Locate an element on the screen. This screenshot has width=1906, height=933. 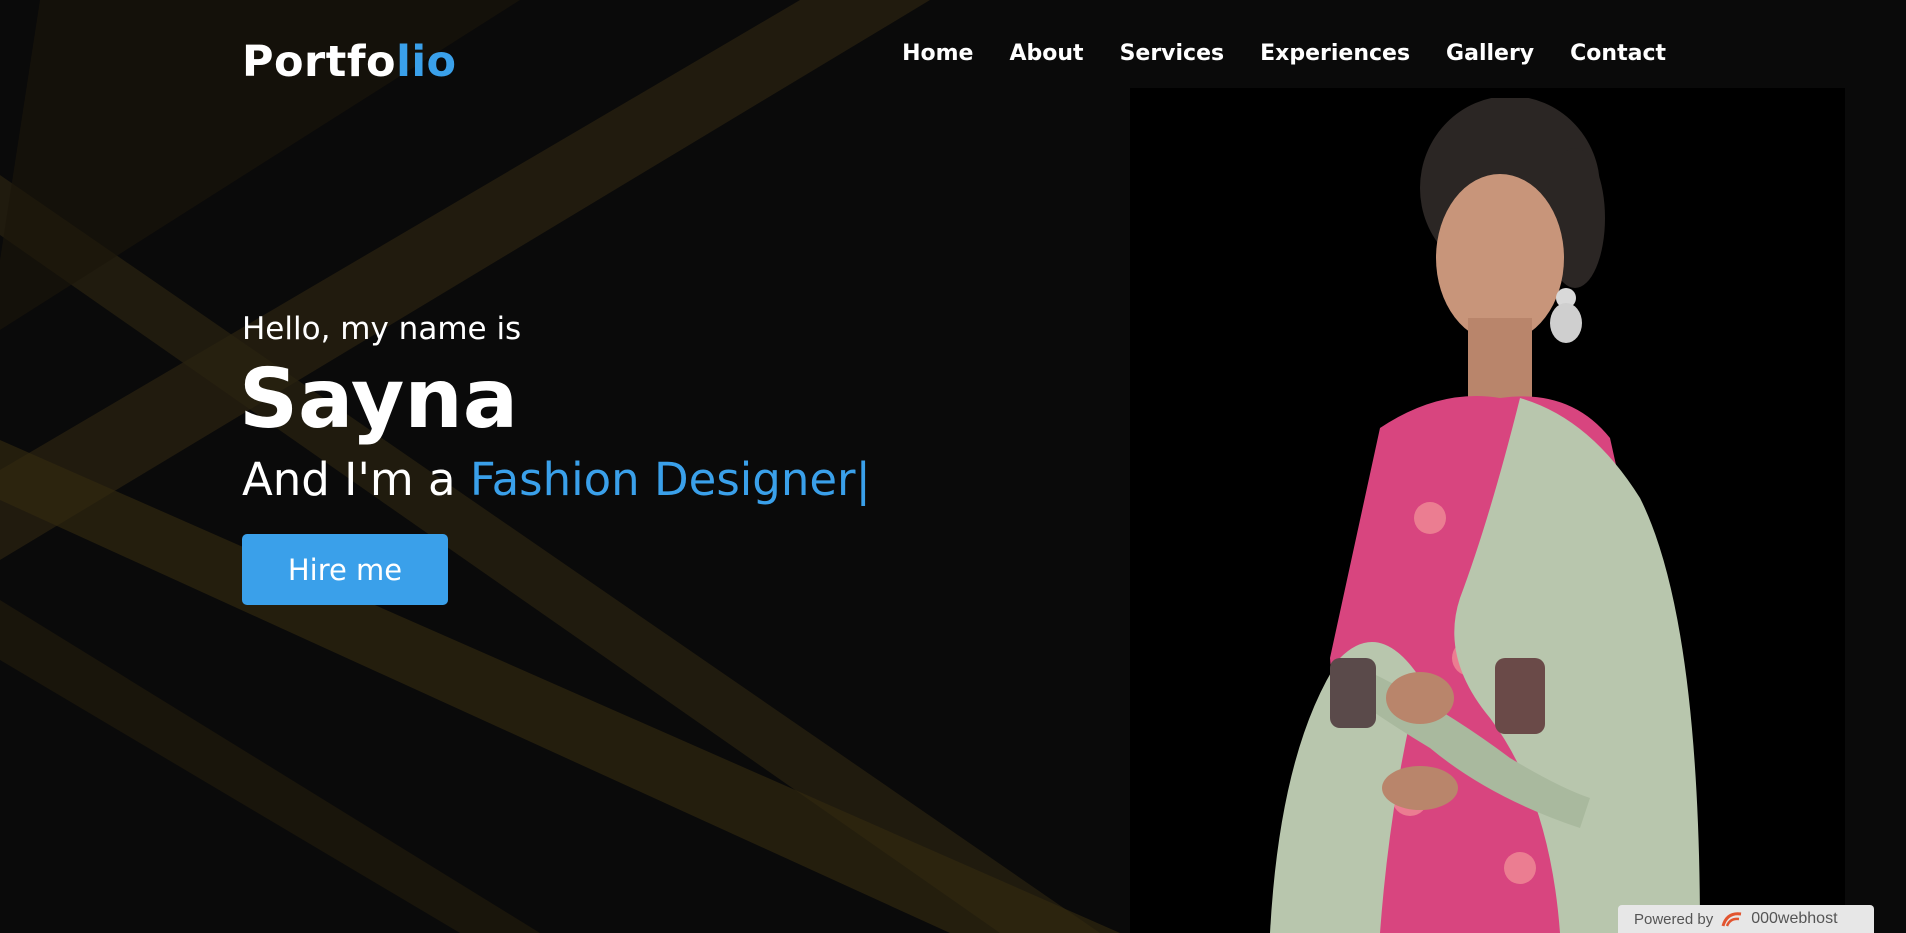
powered-by-badge: Powered by 000webhost is located at coordinates (1746, 919).